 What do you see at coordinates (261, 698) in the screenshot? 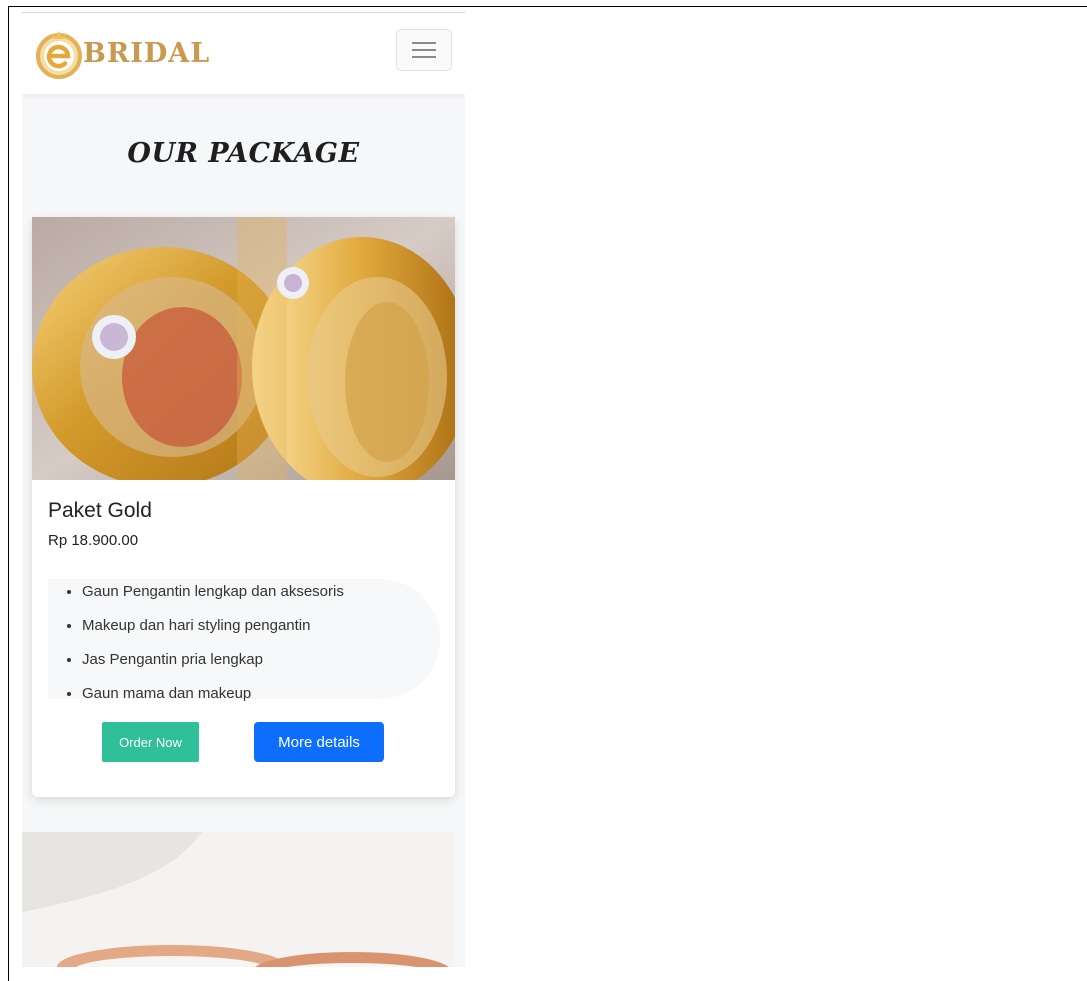
I see `list-item: Gaun mama dan makeup` at bounding box center [261, 698].